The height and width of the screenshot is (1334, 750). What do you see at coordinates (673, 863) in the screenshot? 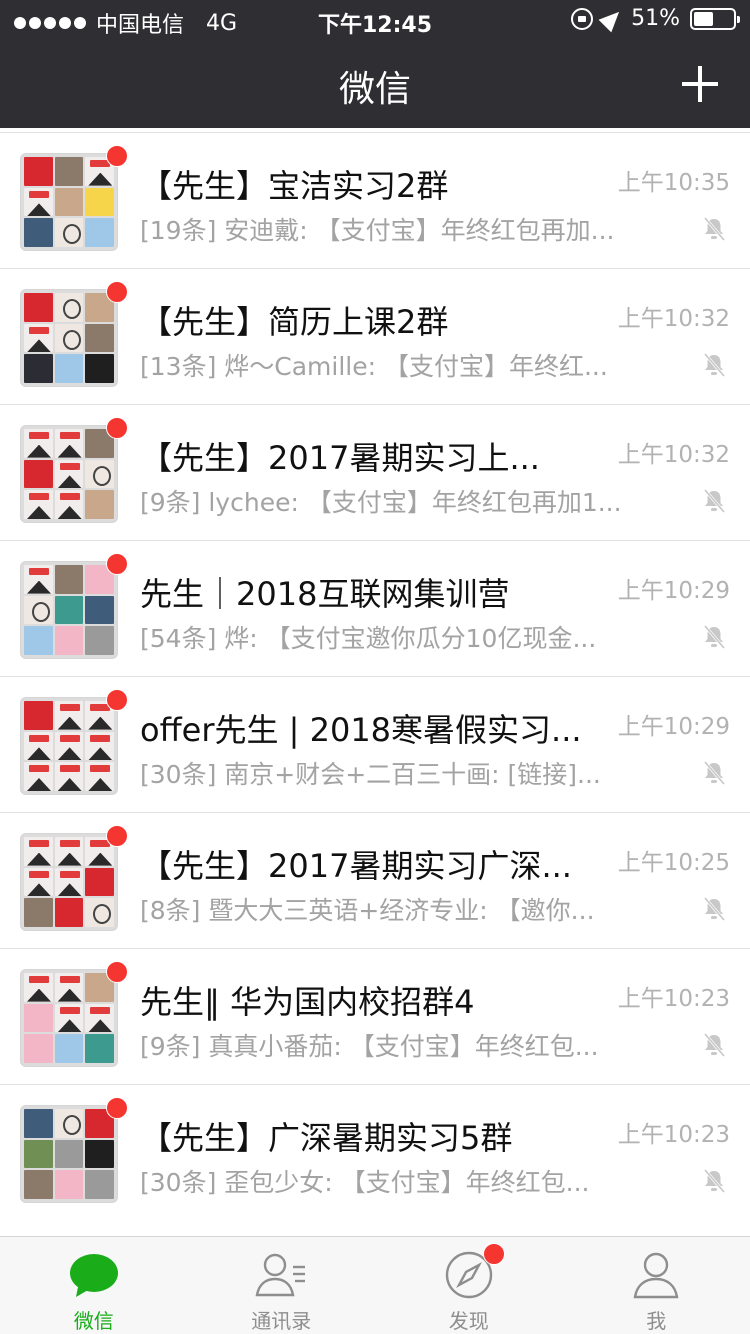
I see `chat-time: 上午10:25` at bounding box center [673, 863].